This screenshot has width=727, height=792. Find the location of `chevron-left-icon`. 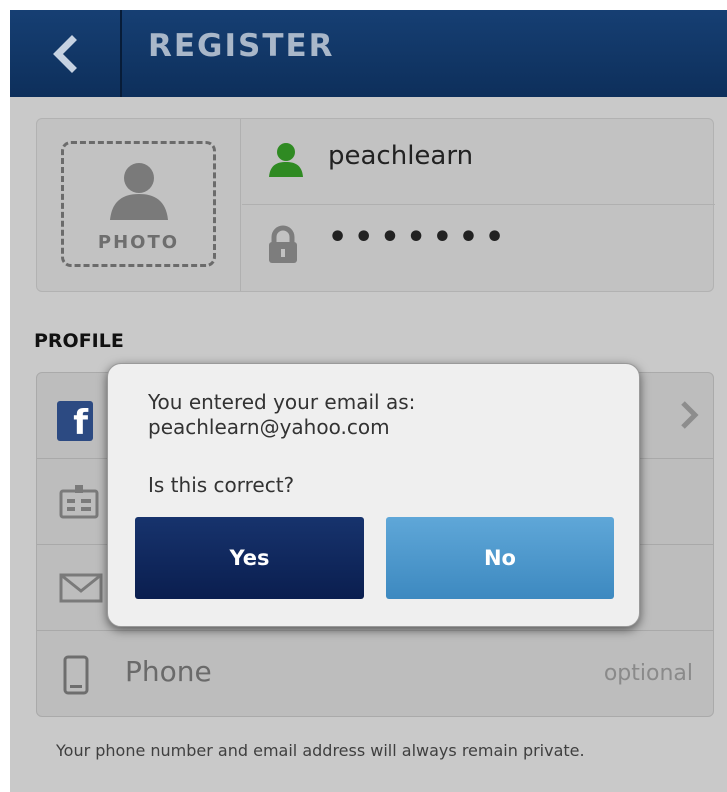

chevron-left-icon is located at coordinates (65, 53).